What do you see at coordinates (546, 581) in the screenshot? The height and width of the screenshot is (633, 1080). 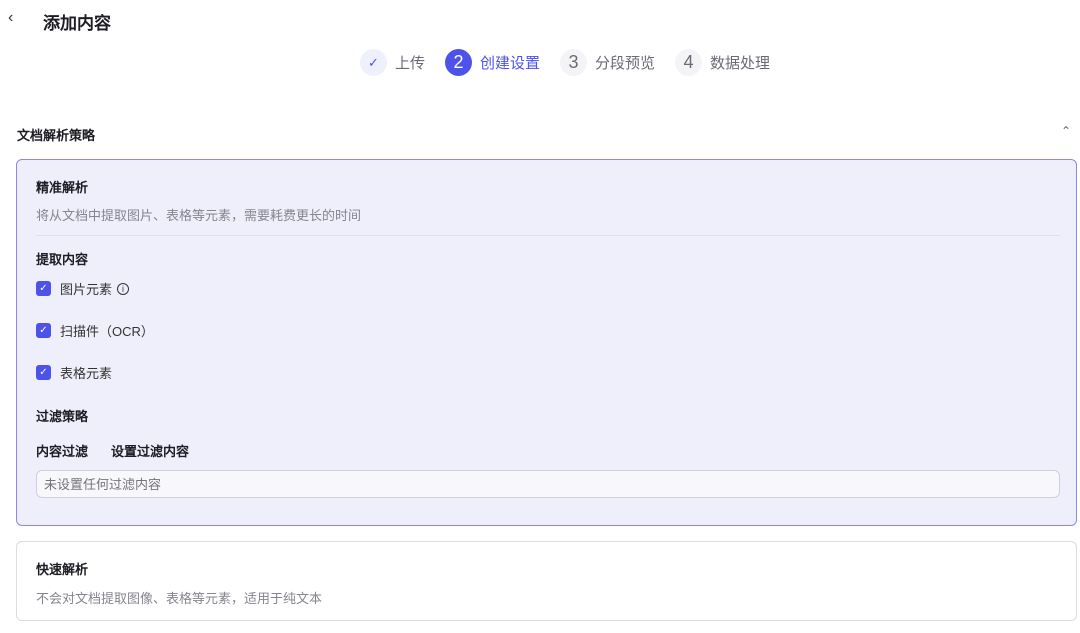 I see `fast-parse-card: 快速解析 不会对文档提取图像、表格等元素，适用于纯文本` at bounding box center [546, 581].